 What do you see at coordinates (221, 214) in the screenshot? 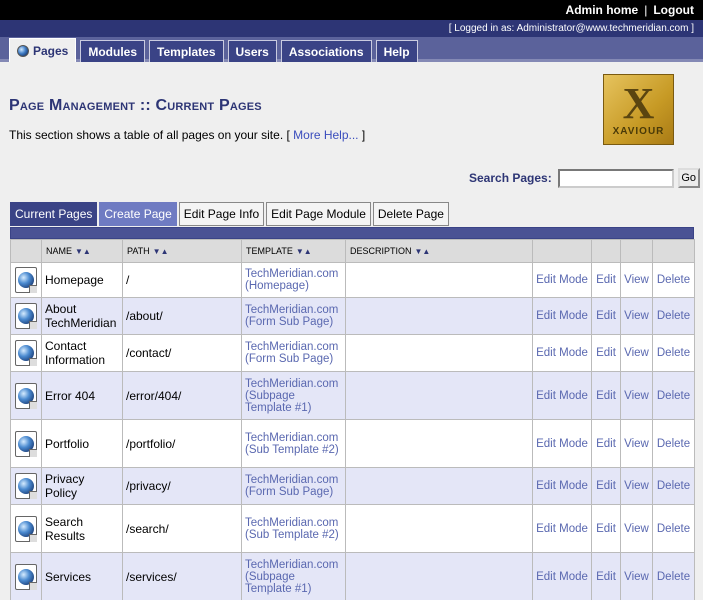
I see `subtab-edit-page-info: Edit Page Info` at bounding box center [221, 214].